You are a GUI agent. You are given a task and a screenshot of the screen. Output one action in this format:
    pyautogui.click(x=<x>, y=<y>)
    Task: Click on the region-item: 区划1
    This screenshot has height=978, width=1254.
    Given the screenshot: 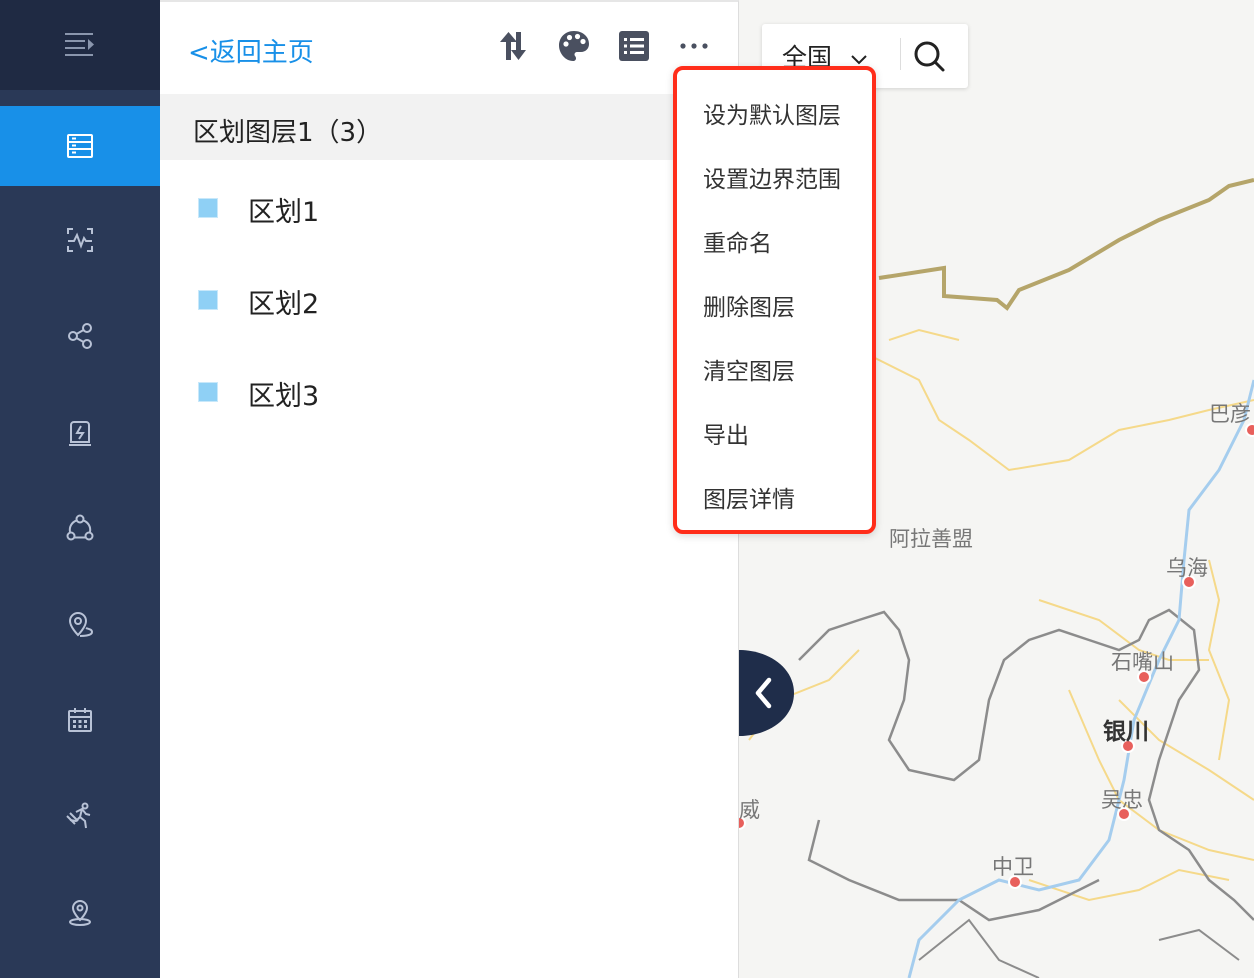 What is the action you would take?
    pyautogui.click(x=449, y=208)
    